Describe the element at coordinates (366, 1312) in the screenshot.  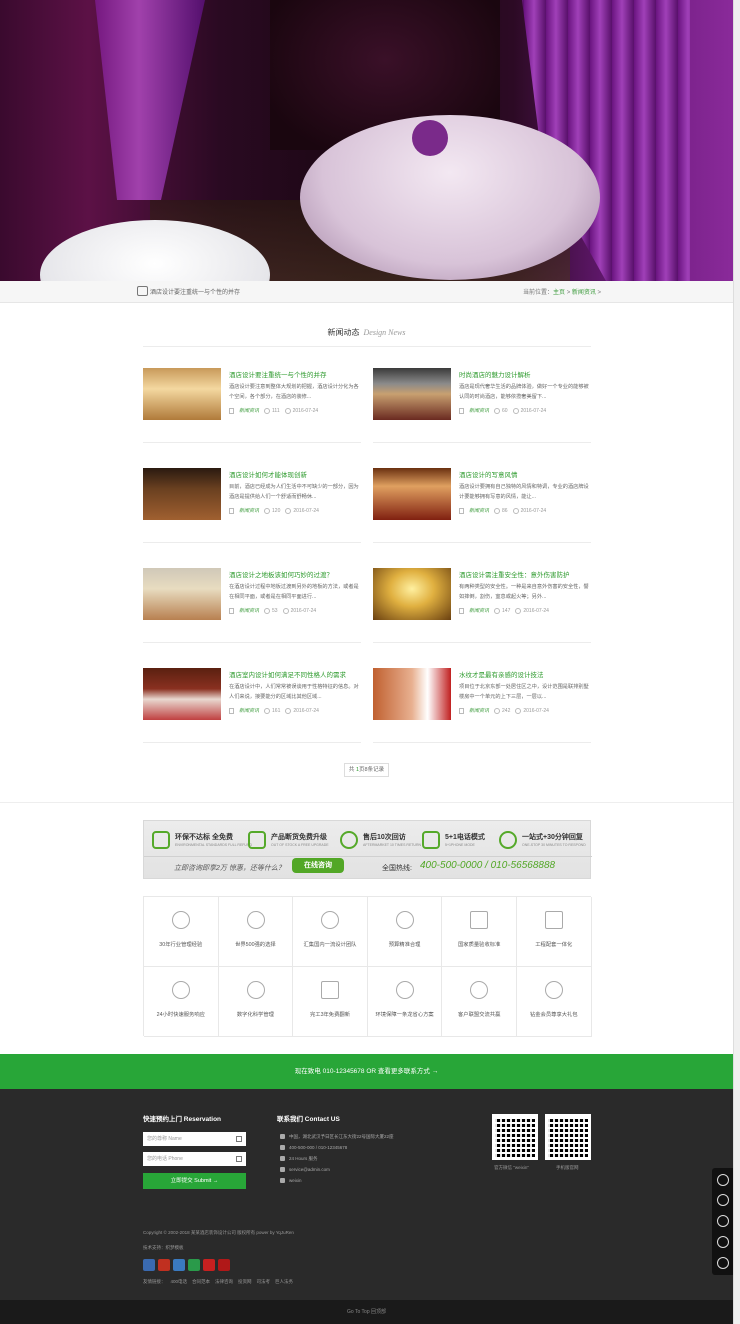
I see `go-to-top-bar: Go To Top 回顶部` at that location.